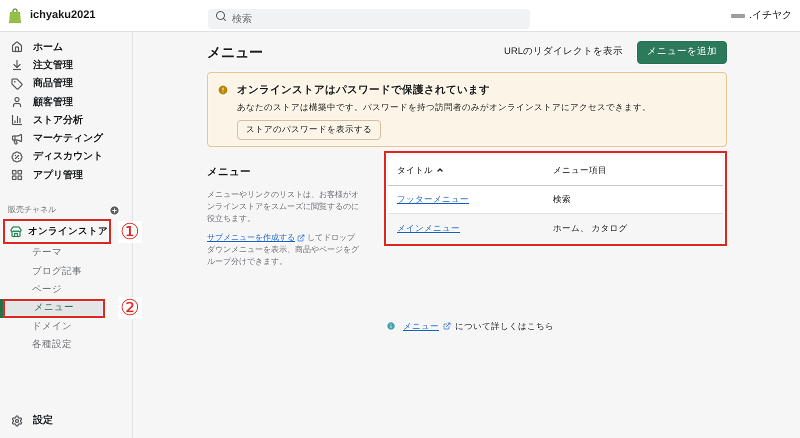  What do you see at coordinates (66, 420) in the screenshot?
I see `nav-item: 設定` at bounding box center [66, 420].